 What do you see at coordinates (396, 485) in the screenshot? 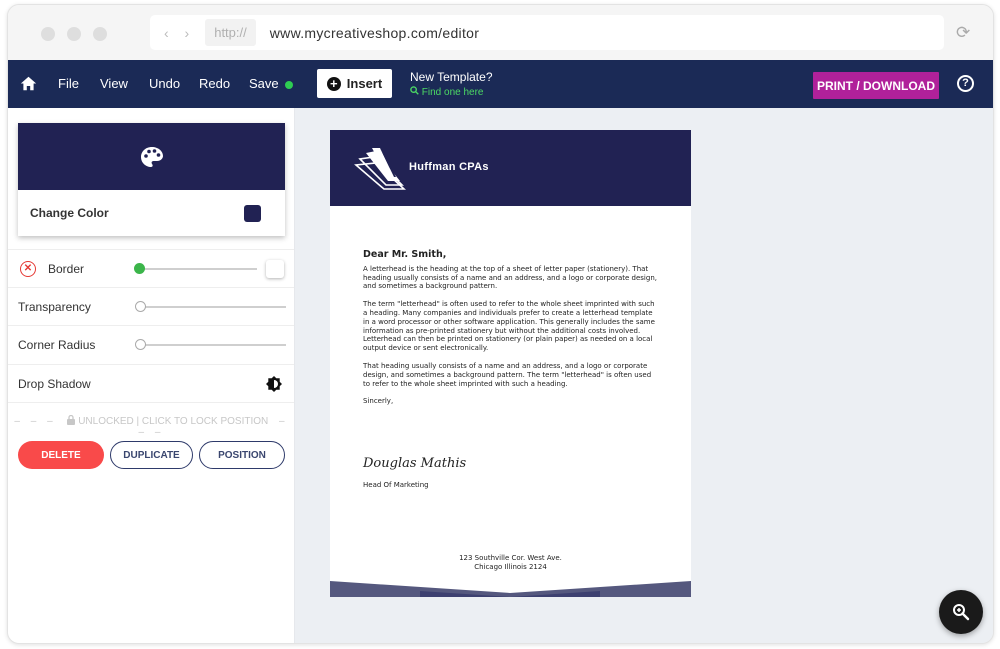
I see `signer-title: Head Of Marketing` at bounding box center [396, 485].